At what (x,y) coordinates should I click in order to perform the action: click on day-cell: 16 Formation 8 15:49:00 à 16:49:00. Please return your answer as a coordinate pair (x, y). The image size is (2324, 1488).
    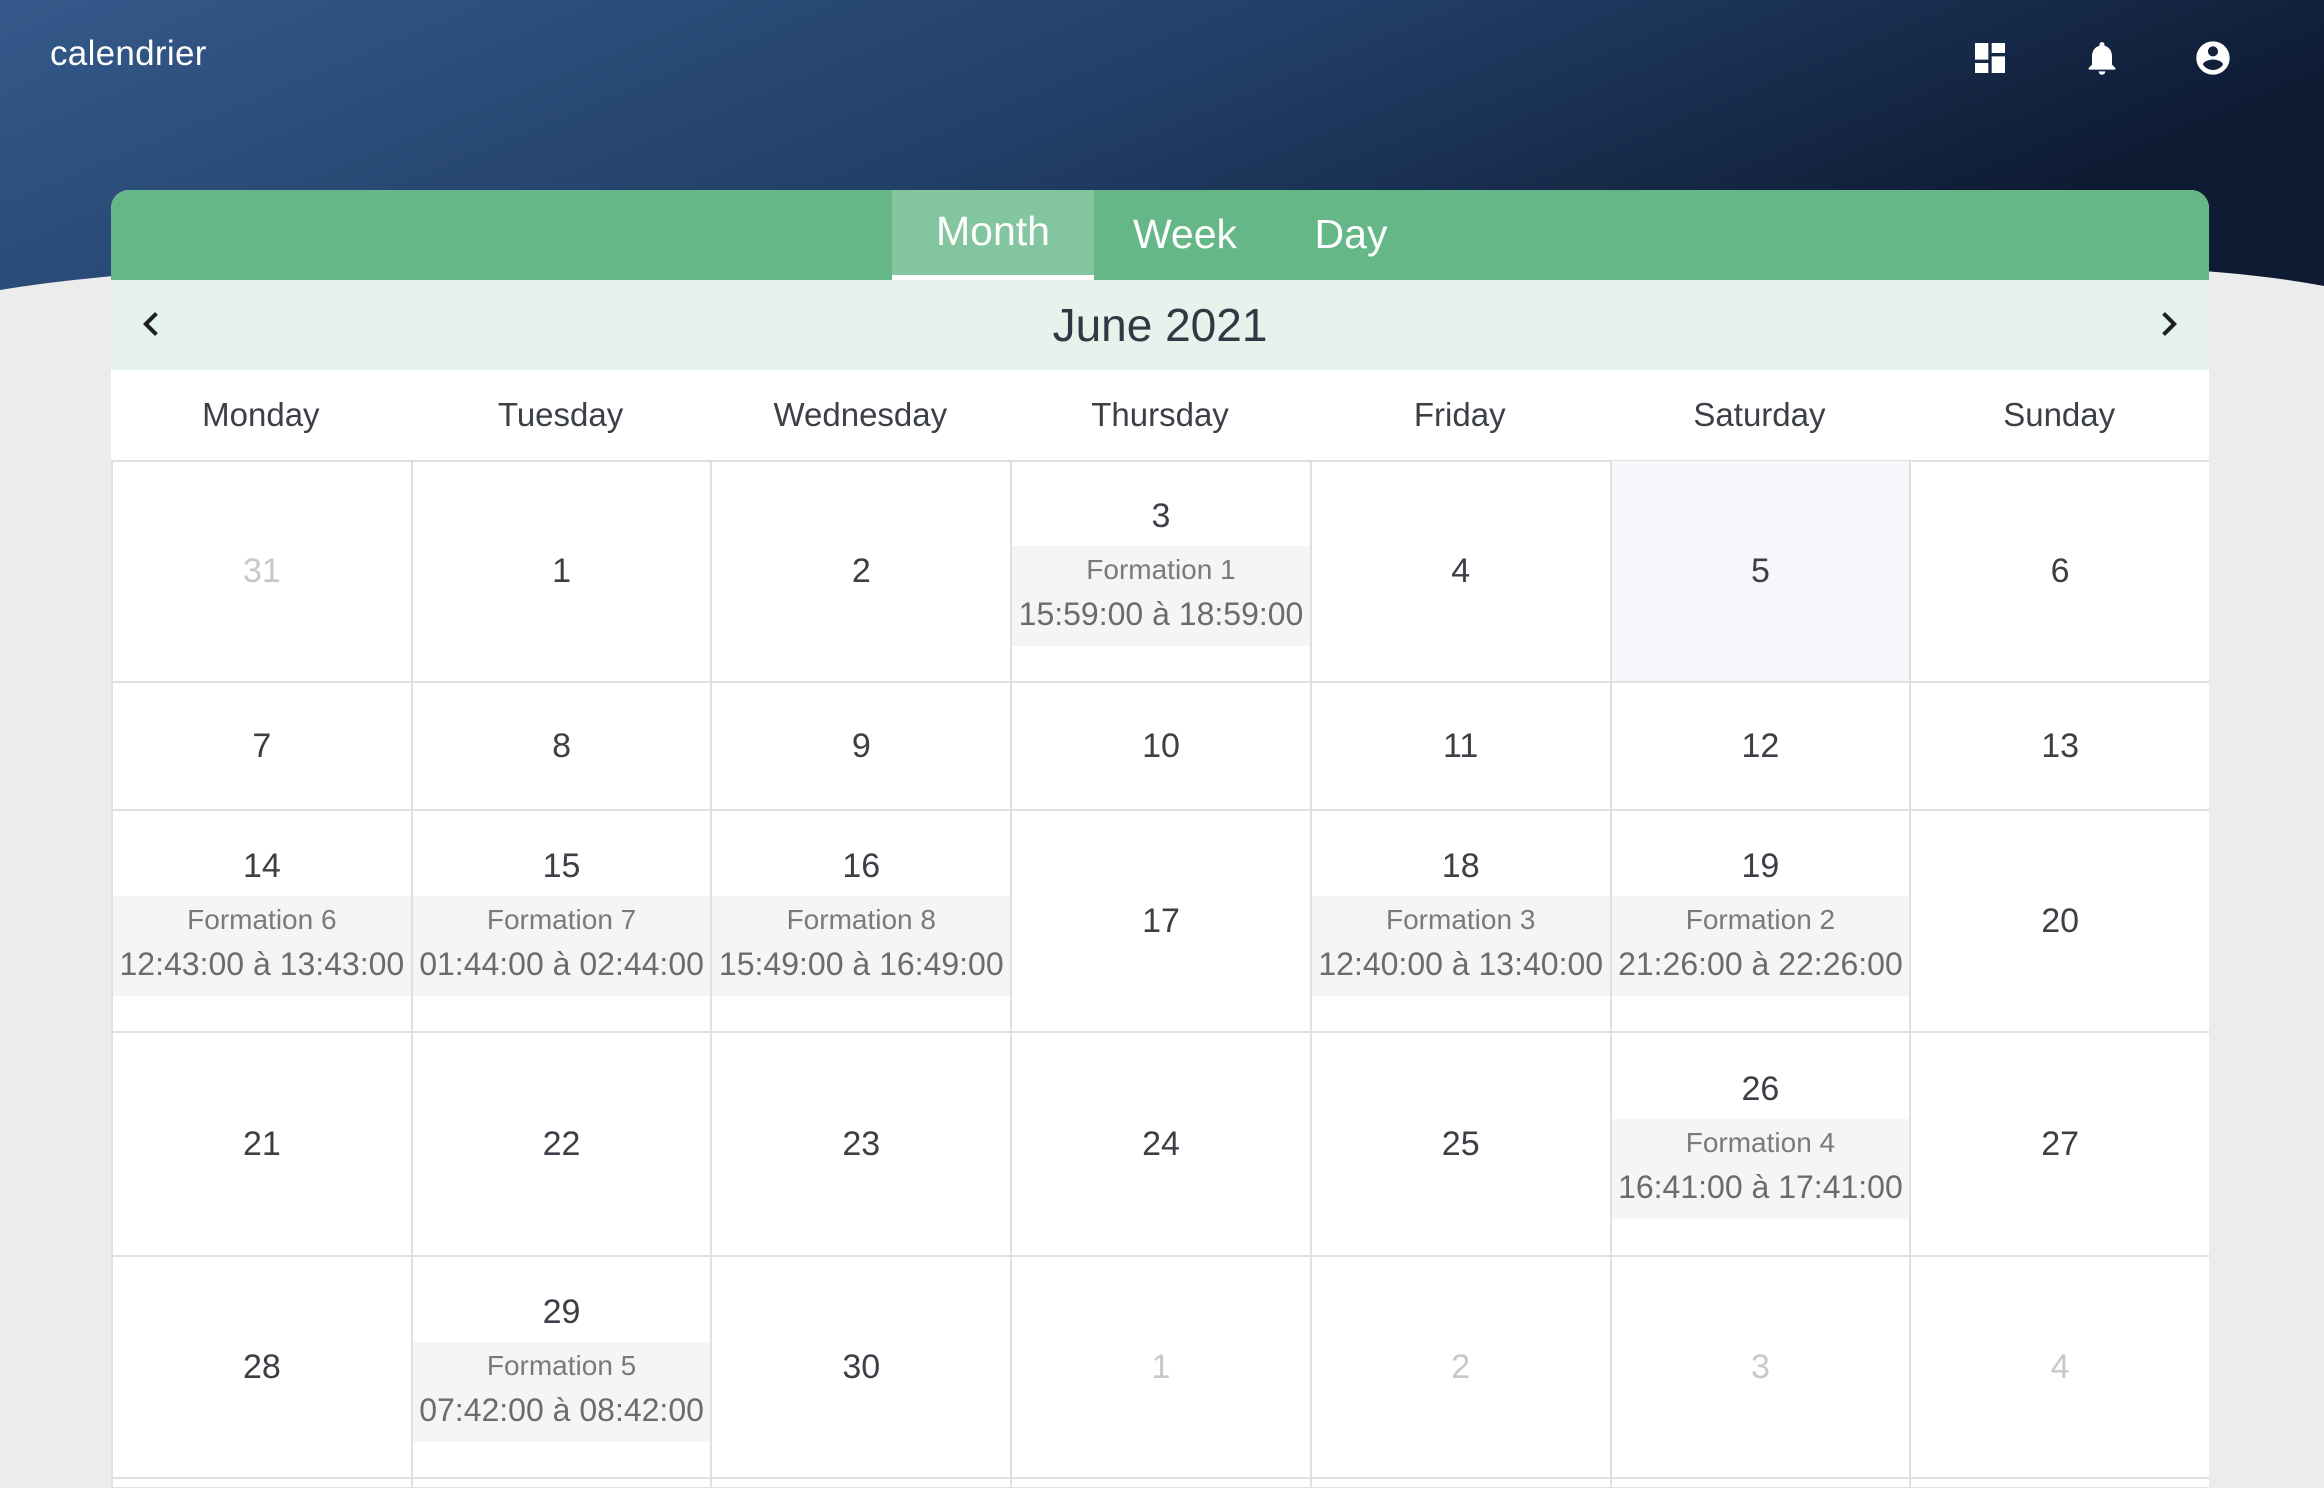
    Looking at the image, I should click on (862, 922).